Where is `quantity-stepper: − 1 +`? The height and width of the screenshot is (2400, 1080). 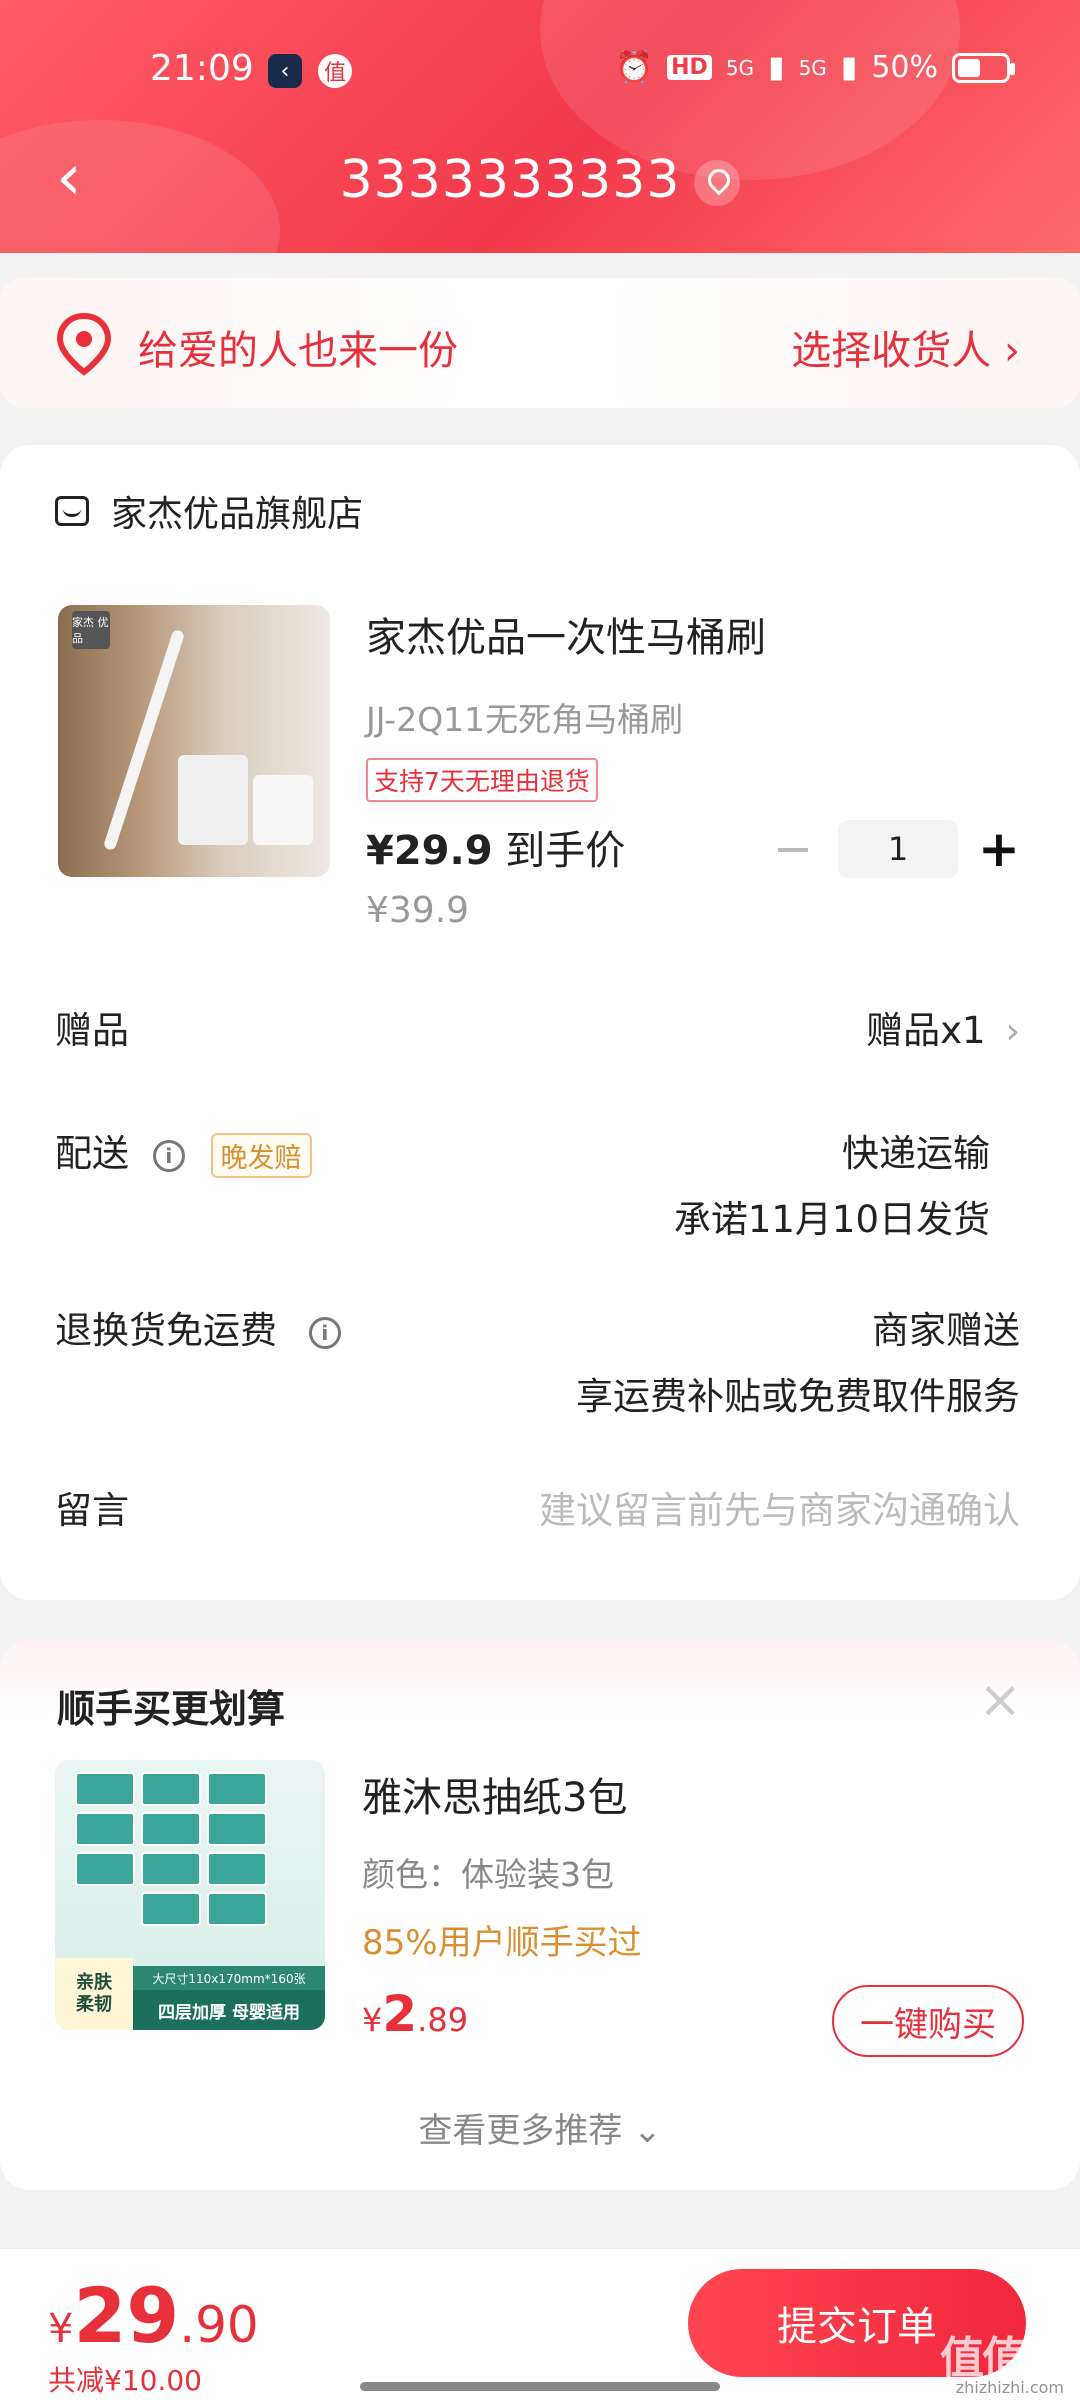 quantity-stepper: − 1 + is located at coordinates (894, 849).